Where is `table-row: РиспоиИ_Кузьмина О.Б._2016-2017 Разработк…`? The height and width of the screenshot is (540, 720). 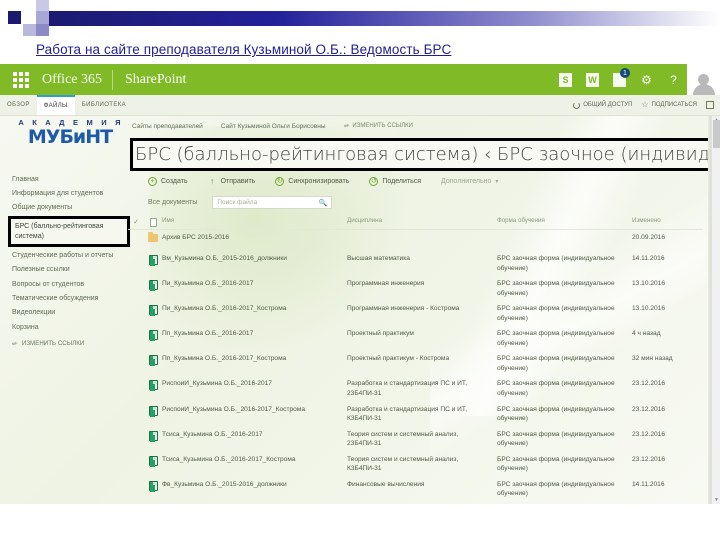 table-row: РиспоиИ_Кузьмина О.Б._2016-2017 Разработк… is located at coordinates (415, 388).